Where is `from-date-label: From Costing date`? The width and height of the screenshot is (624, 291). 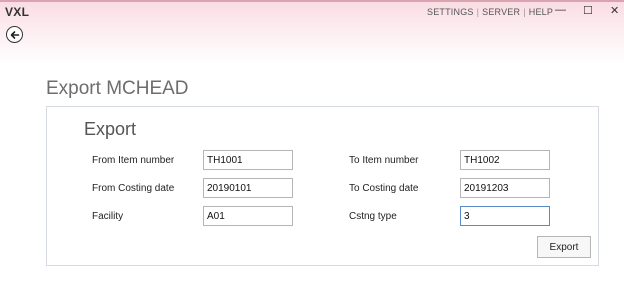
from-date-label: From Costing date is located at coordinates (133, 188).